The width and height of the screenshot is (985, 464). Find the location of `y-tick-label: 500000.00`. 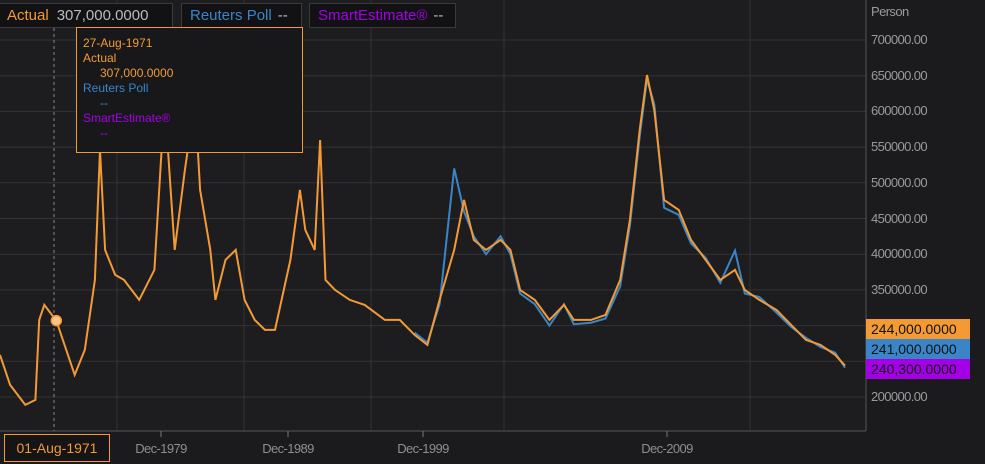

y-tick-label: 500000.00 is located at coordinates (899, 182).